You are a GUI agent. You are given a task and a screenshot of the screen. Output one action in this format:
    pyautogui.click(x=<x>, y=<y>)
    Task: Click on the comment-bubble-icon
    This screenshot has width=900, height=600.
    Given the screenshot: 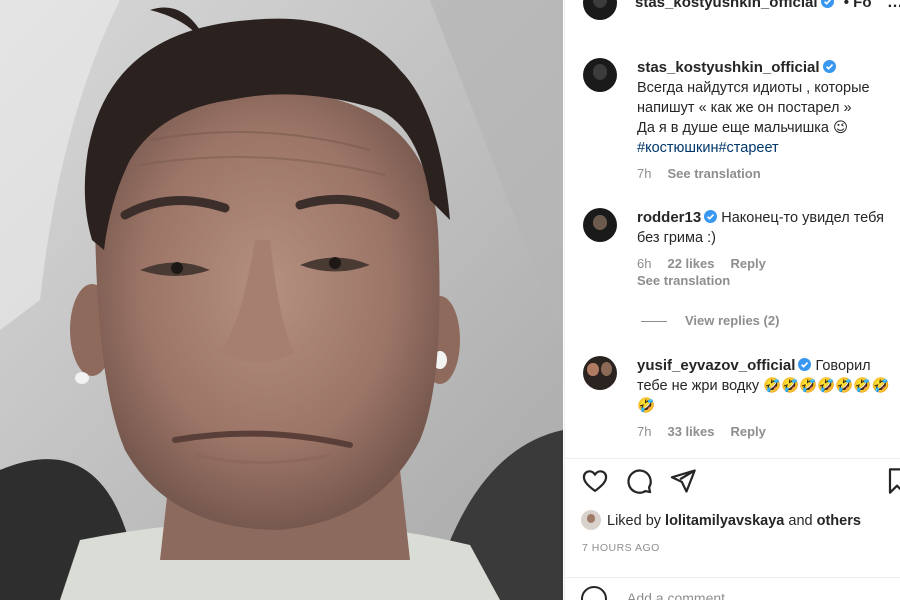 What is the action you would take?
    pyautogui.click(x=639, y=481)
    